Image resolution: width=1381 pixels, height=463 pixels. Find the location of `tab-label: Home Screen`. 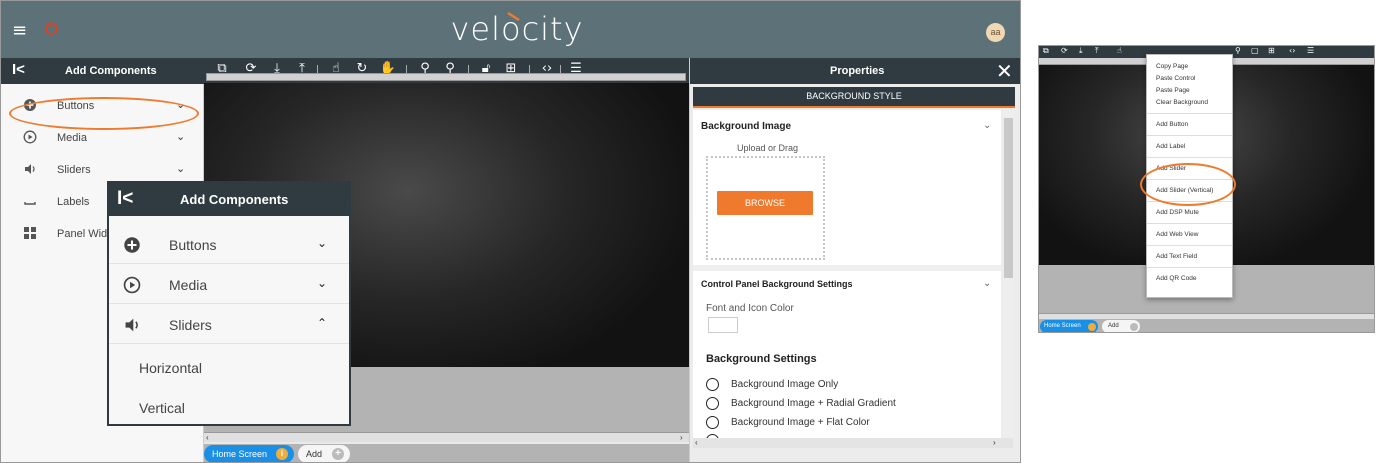

tab-label: Home Screen is located at coordinates (1062, 326).